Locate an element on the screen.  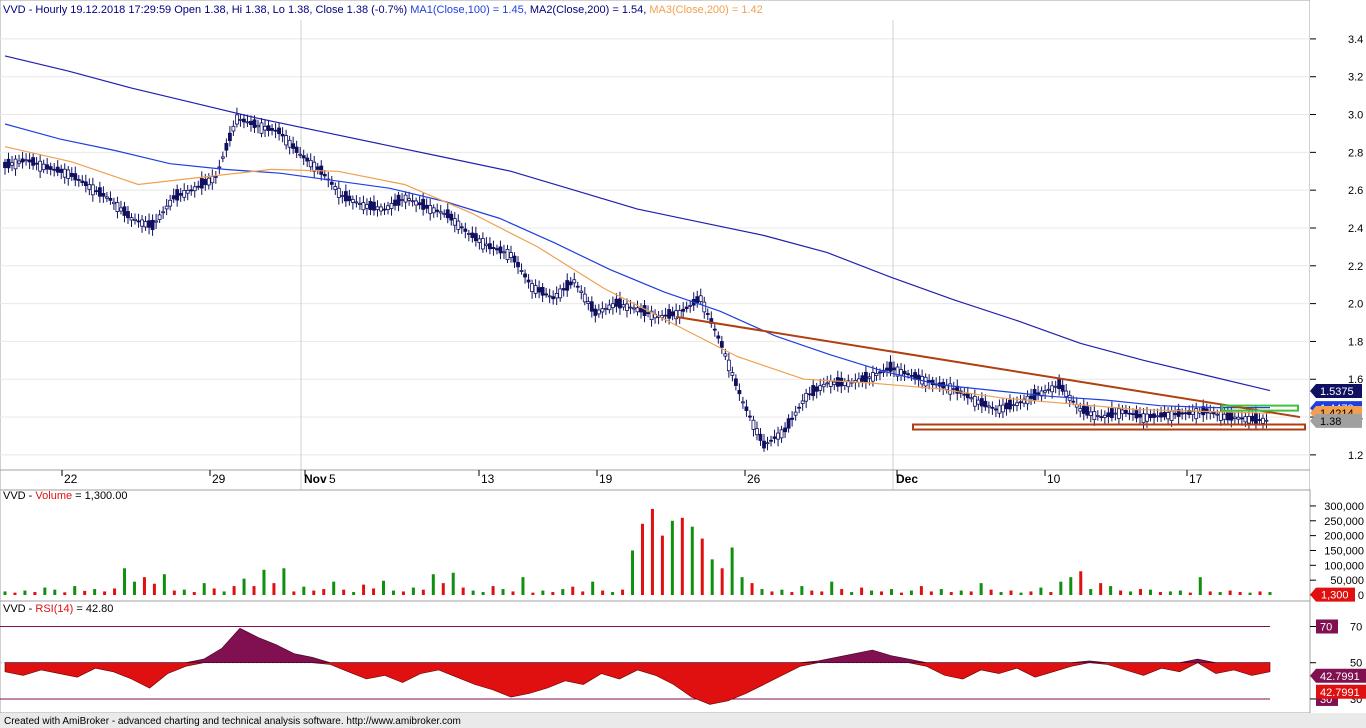
volume-header-name: Volume is located at coordinates (53, 496).